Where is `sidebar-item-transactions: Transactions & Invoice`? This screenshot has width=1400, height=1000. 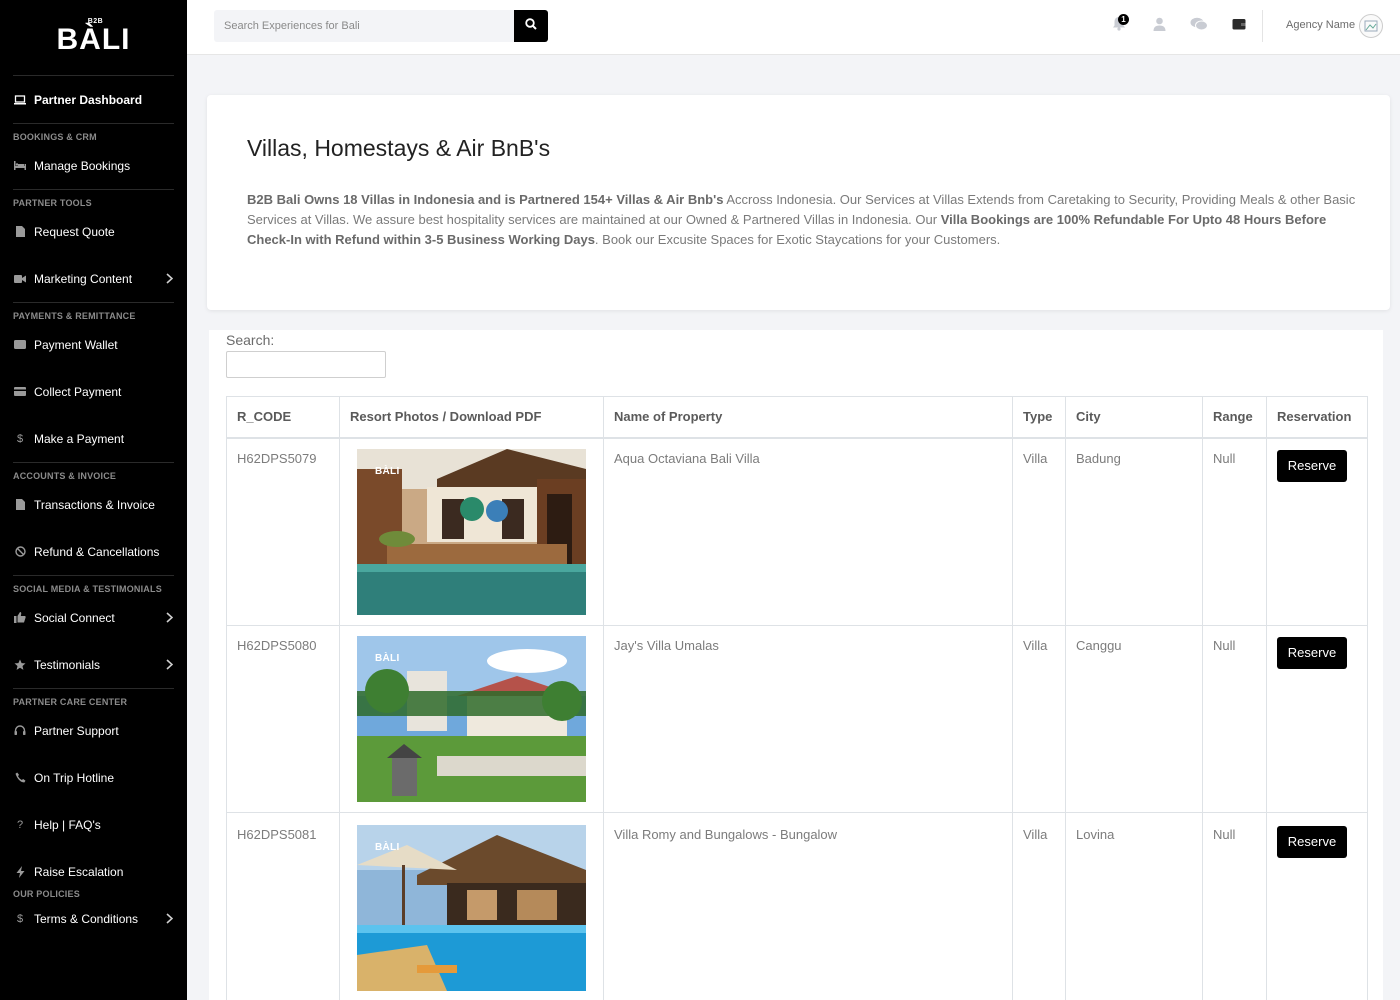
sidebar-item-transactions: Transactions & Invoice is located at coordinates (93, 504).